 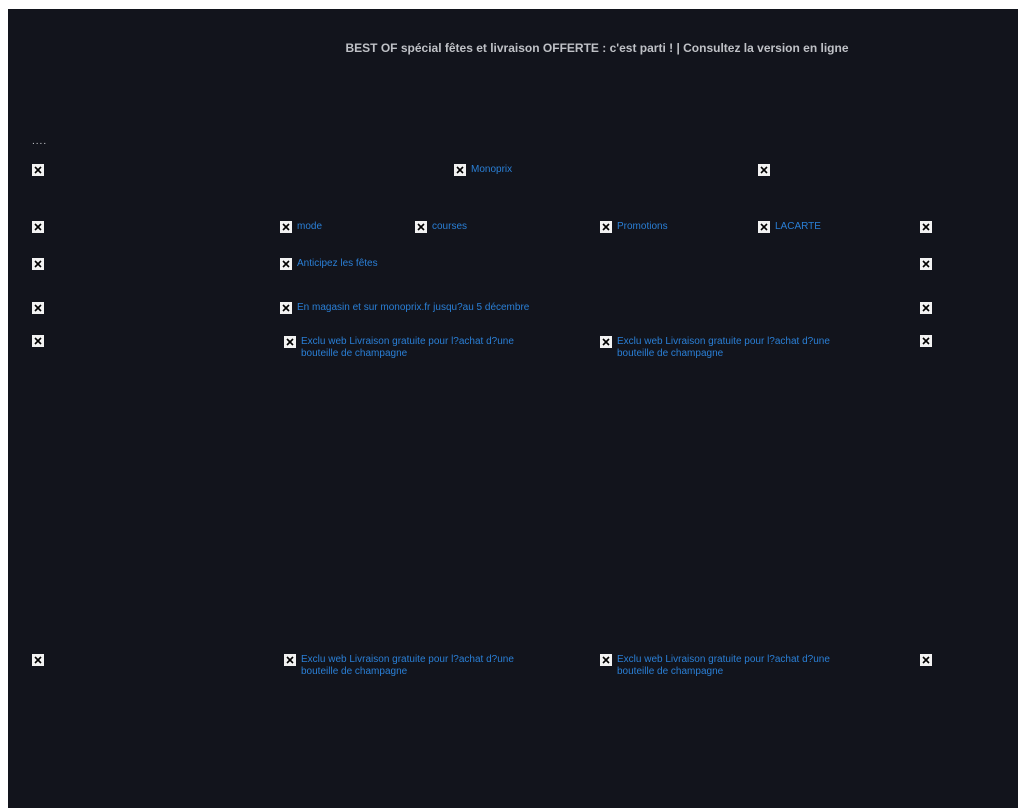 I want to click on nav-item-courses: courses, so click(x=441, y=227).